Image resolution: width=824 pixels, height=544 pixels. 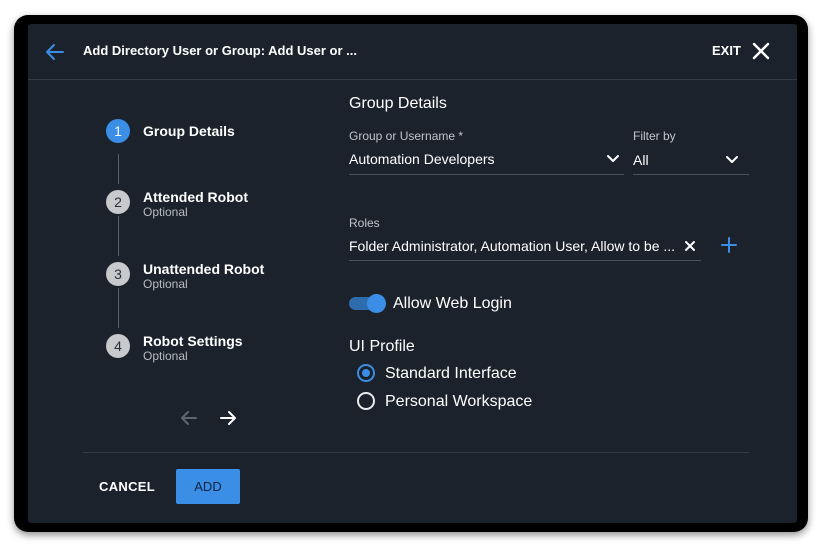 What do you see at coordinates (208, 486) in the screenshot?
I see `add-button: ADD` at bounding box center [208, 486].